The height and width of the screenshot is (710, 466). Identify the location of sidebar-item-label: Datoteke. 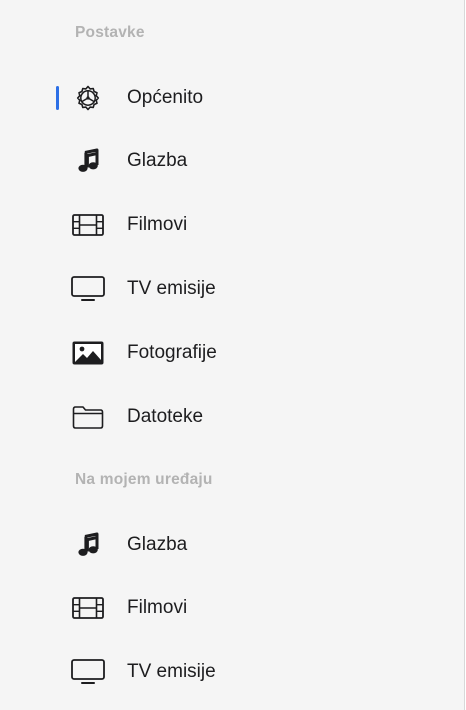
(165, 416).